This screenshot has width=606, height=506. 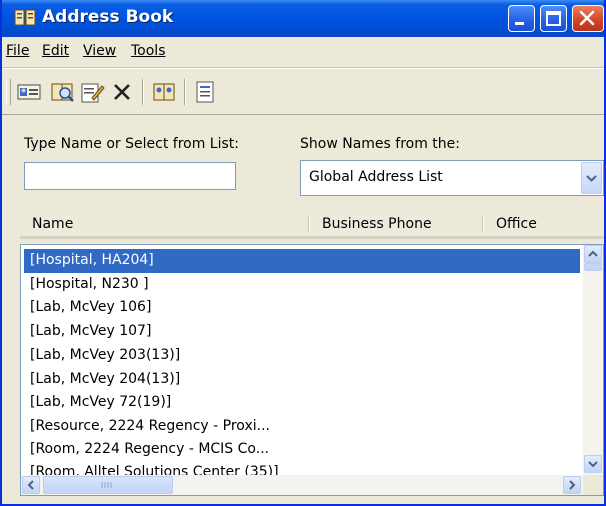 I want to click on list-item: [Lab, McVey 106], so click(x=302, y=308).